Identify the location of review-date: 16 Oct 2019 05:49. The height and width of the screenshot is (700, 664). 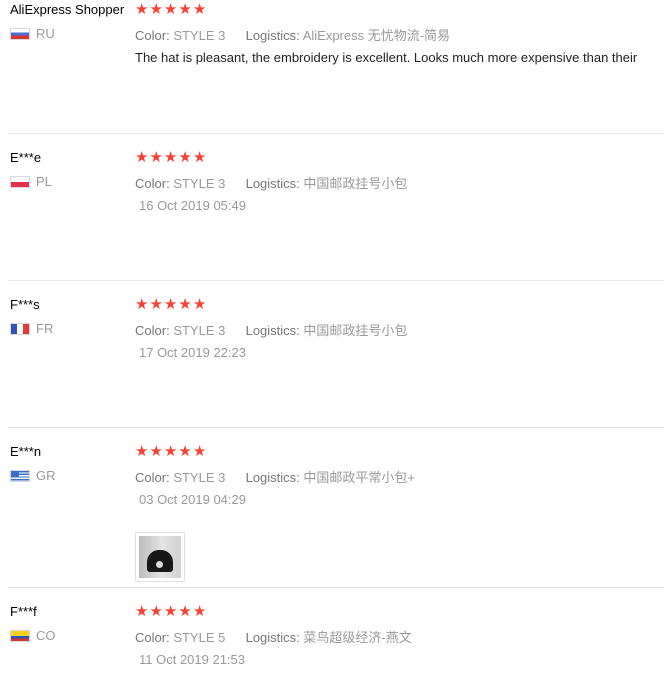
(192, 205).